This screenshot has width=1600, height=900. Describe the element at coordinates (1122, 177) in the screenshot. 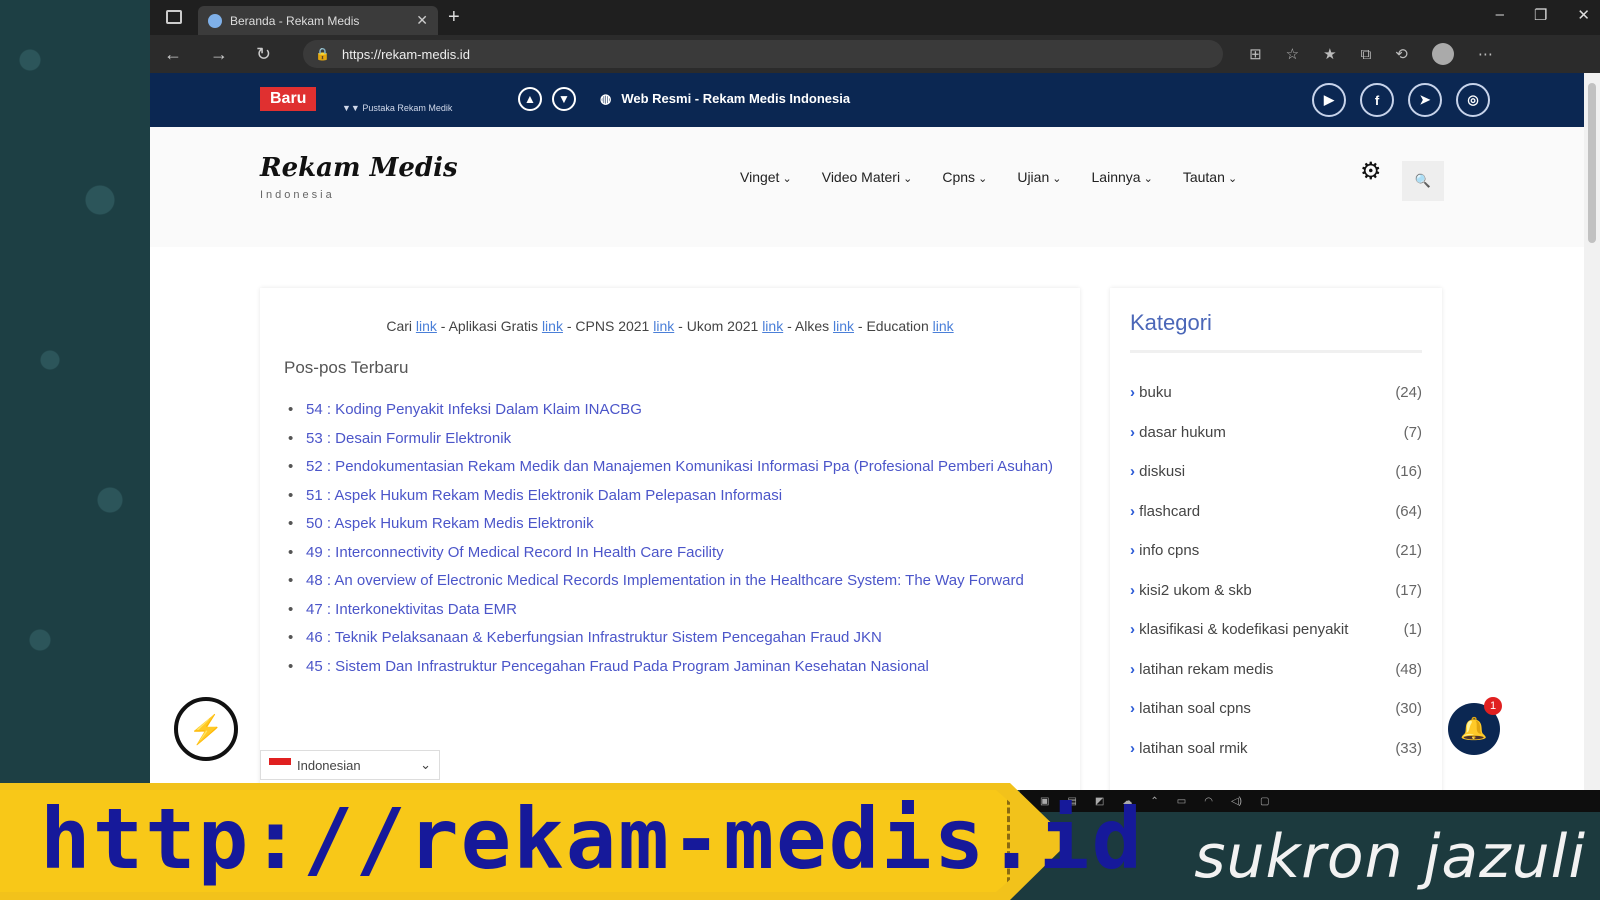

I see `menu-item-lainnya: Lainnya` at that location.